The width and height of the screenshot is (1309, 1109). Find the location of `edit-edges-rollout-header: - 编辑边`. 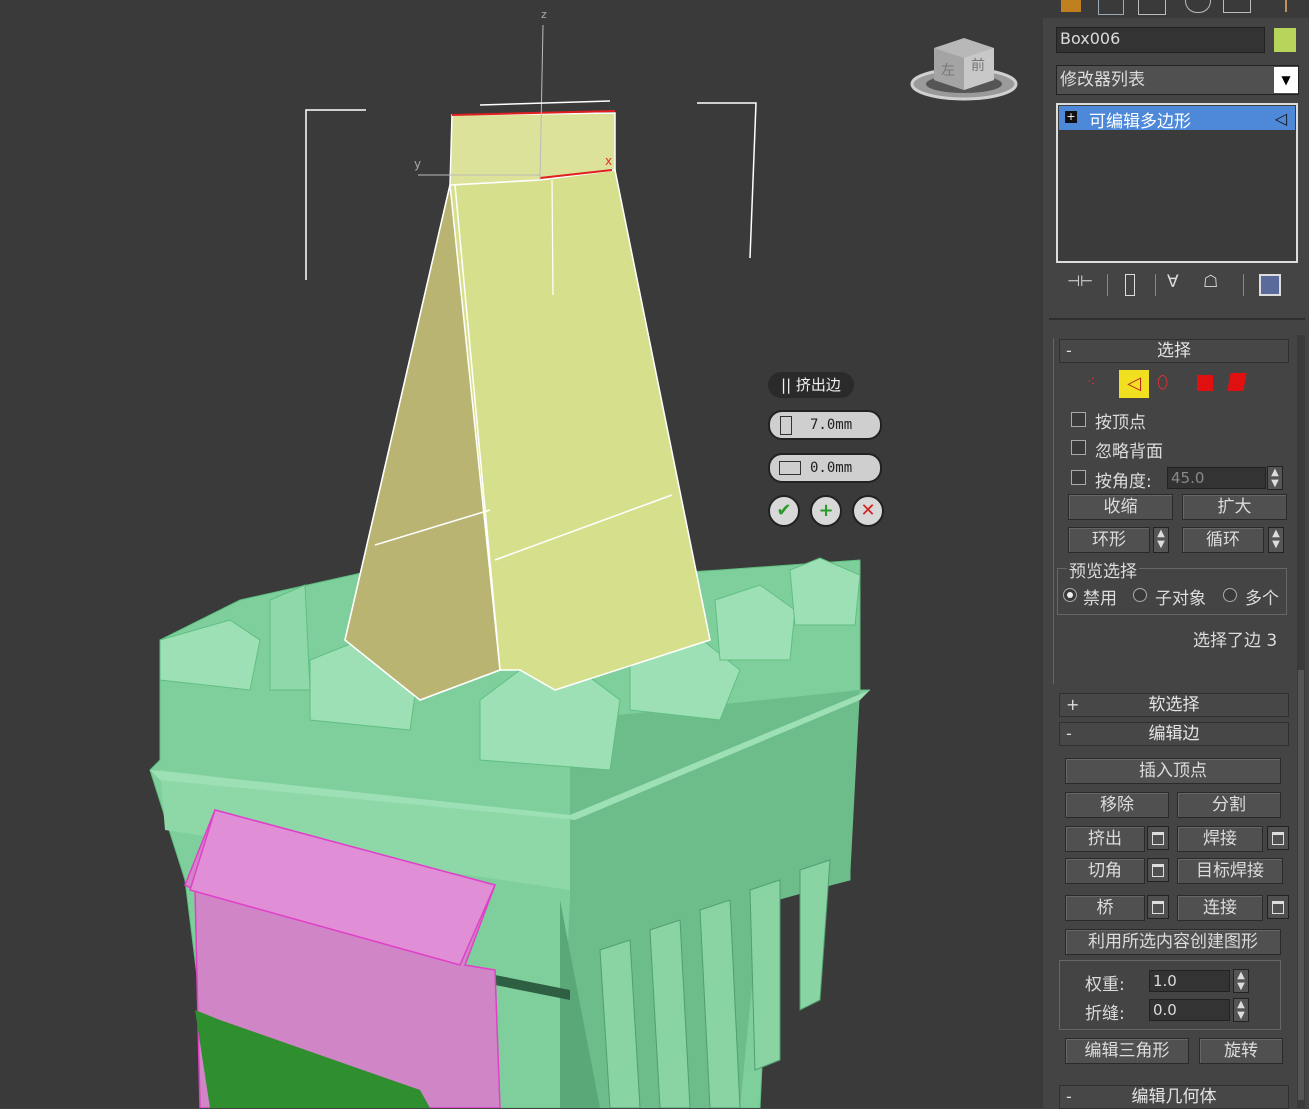

edit-edges-rollout-header: - 编辑边 is located at coordinates (1174, 734).